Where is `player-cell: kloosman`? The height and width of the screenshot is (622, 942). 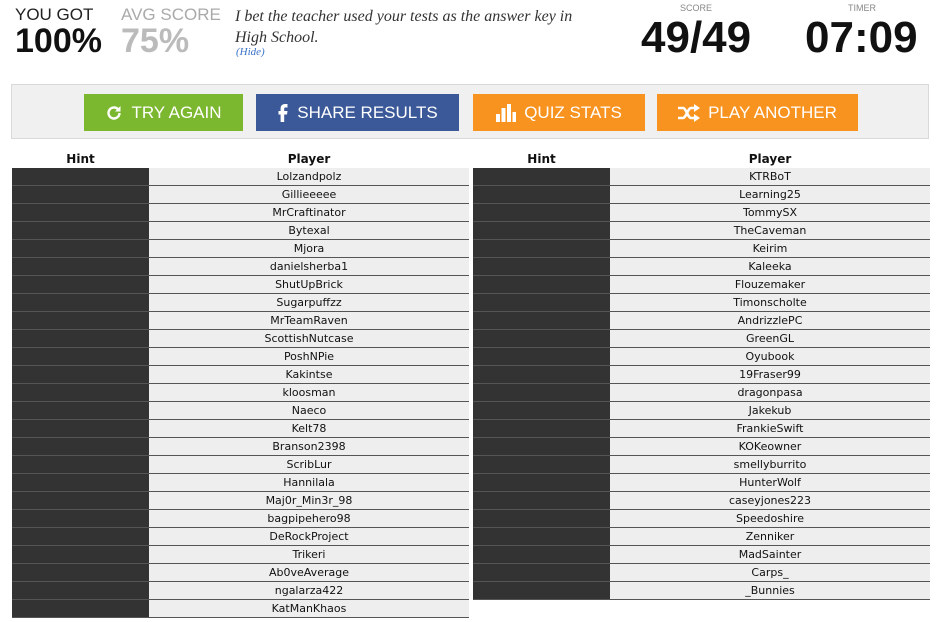 player-cell: kloosman is located at coordinates (309, 392).